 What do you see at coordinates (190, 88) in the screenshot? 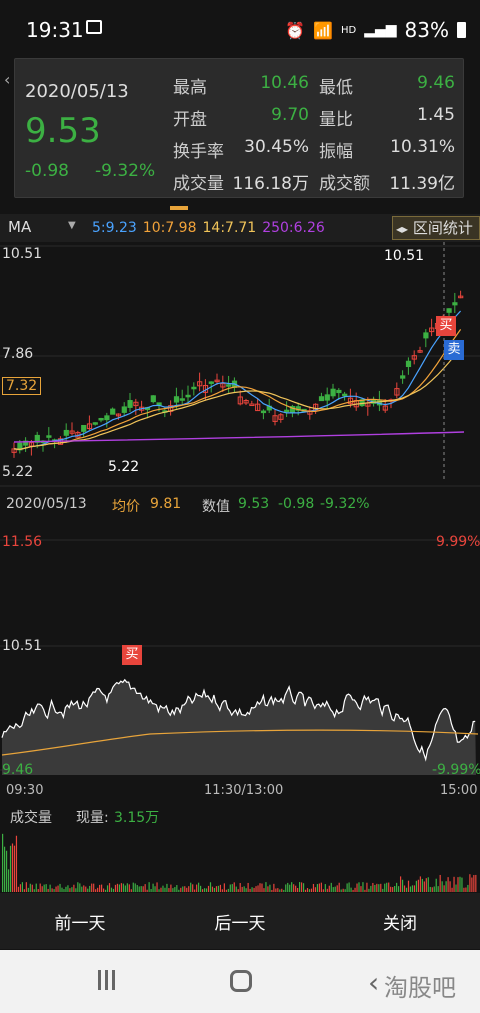
I see `popup-label-high: 最高` at bounding box center [190, 88].